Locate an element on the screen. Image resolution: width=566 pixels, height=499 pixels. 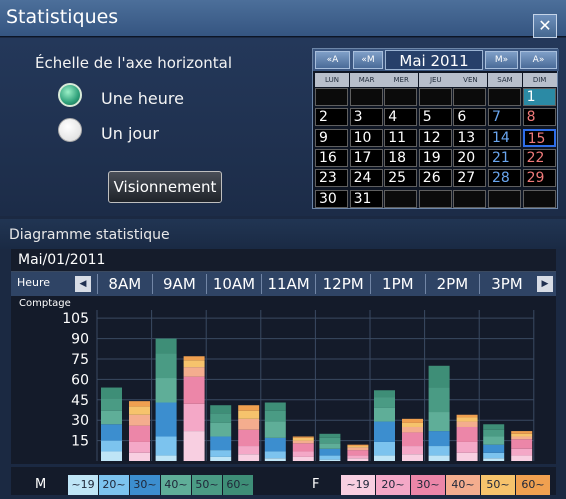
close-icon: ✕ is located at coordinates (545, 26).